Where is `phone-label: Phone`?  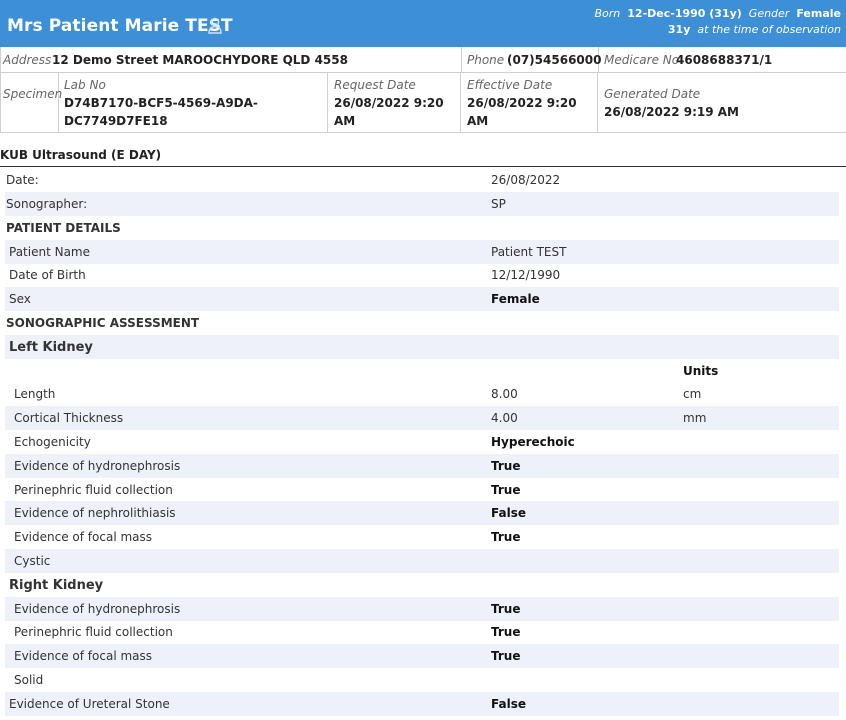 phone-label: Phone is located at coordinates (486, 60).